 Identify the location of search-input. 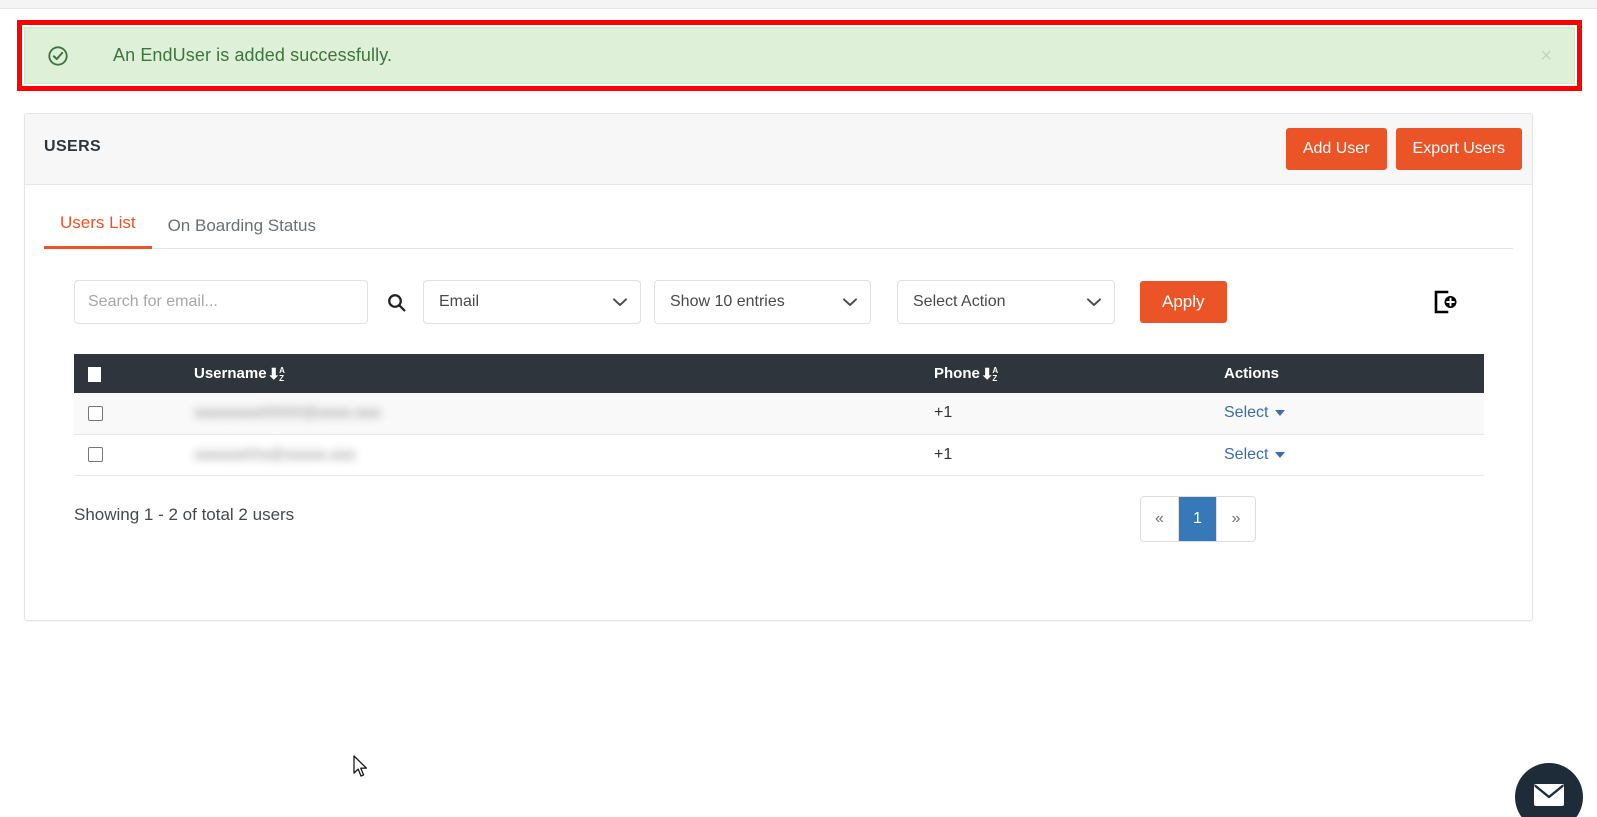
(221, 302).